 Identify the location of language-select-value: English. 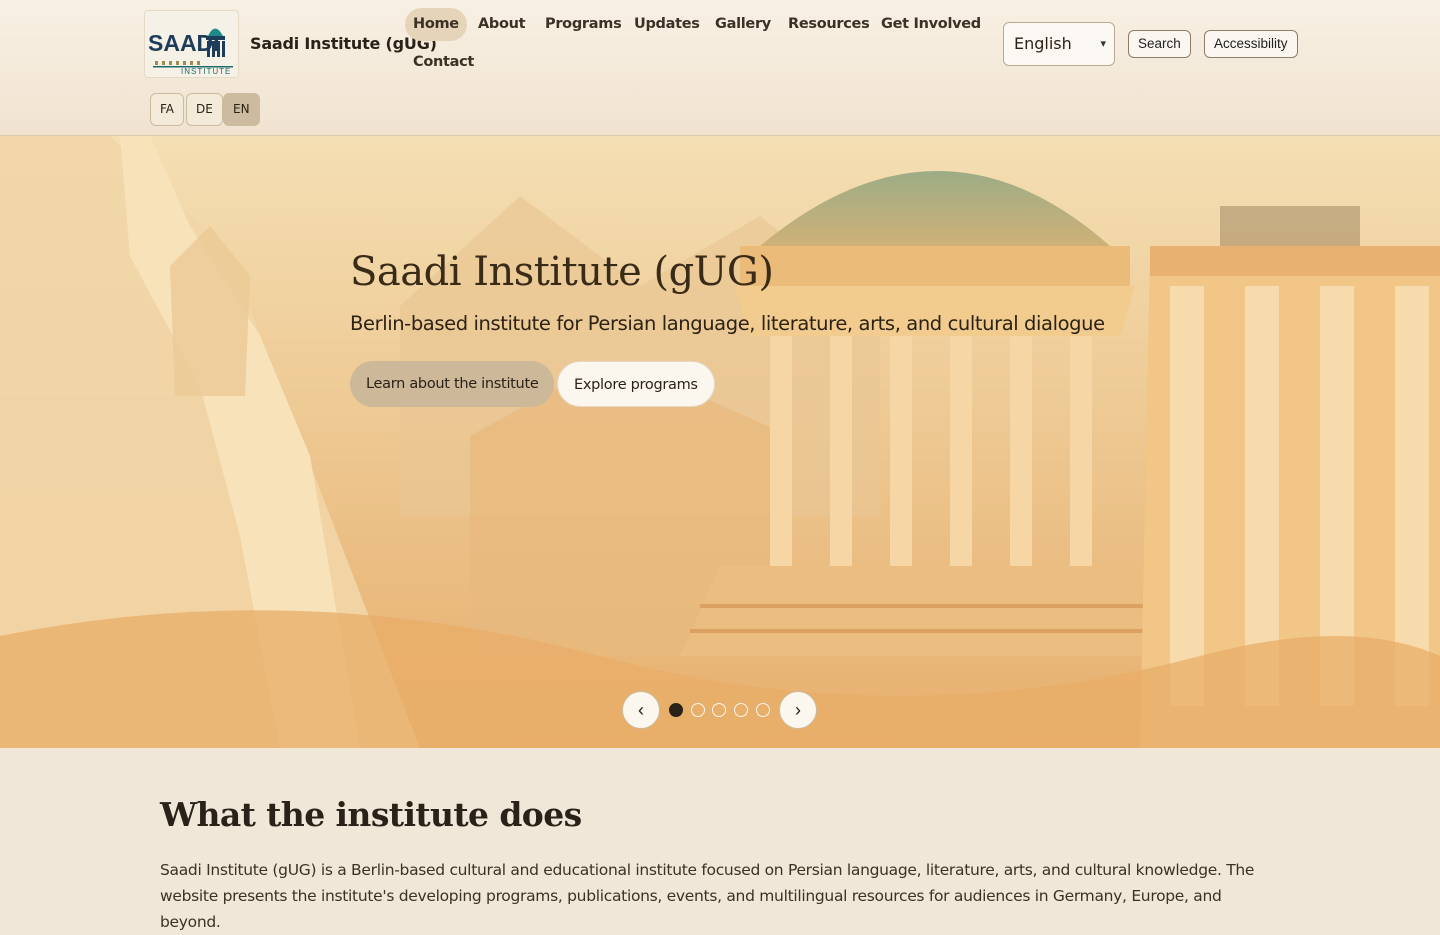
(1043, 43).